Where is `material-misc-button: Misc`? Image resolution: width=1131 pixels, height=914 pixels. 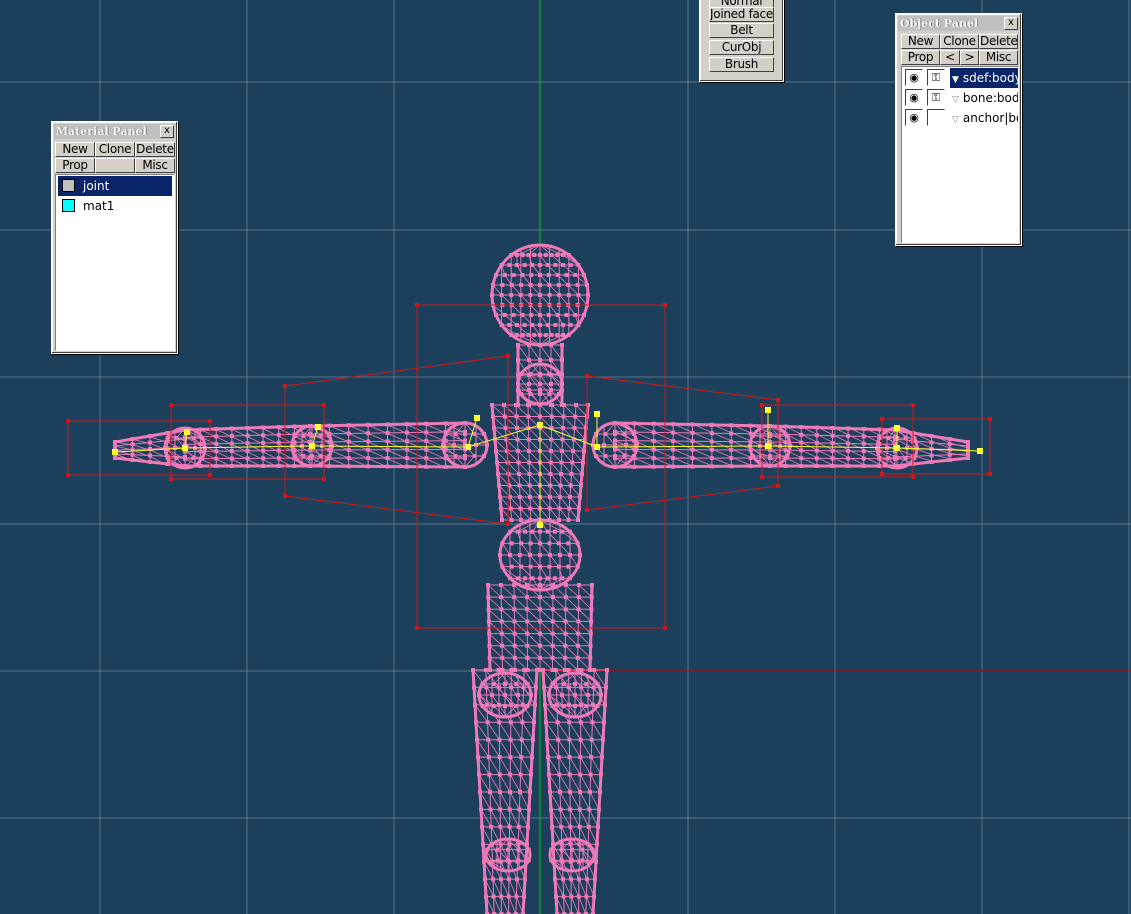
material-misc-button: Misc is located at coordinates (155, 165).